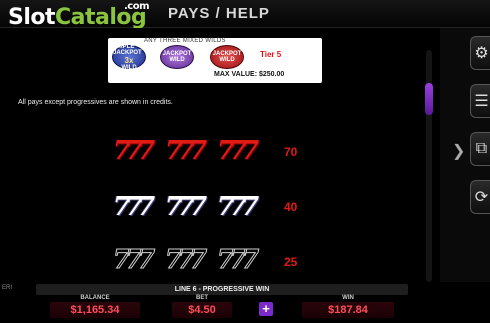  I want to click on win-field: WIN $187.84, so click(348, 306).